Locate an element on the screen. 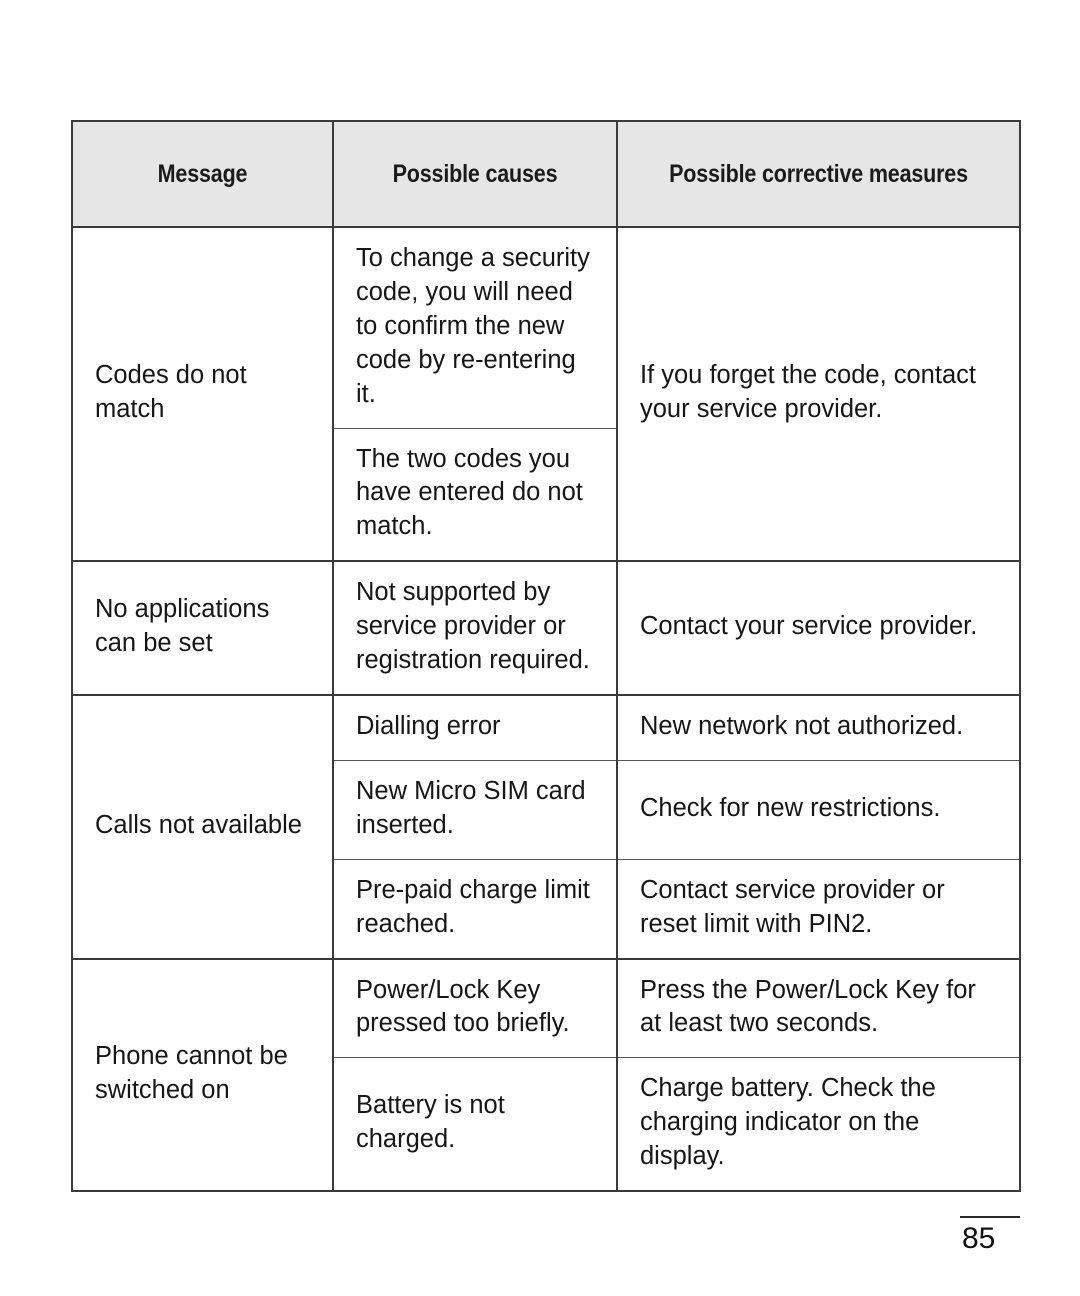  column-header-possible-causes-label: Possible causes is located at coordinates (475, 173).